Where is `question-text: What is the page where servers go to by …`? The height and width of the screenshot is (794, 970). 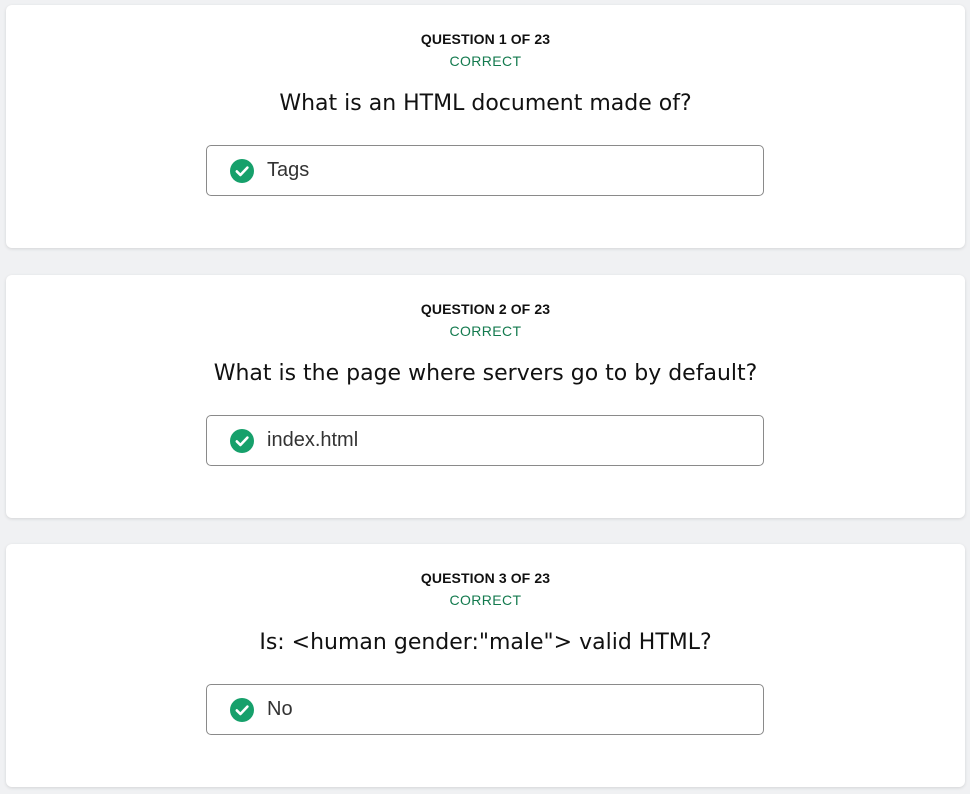 question-text: What is the page where servers go to by … is located at coordinates (485, 373).